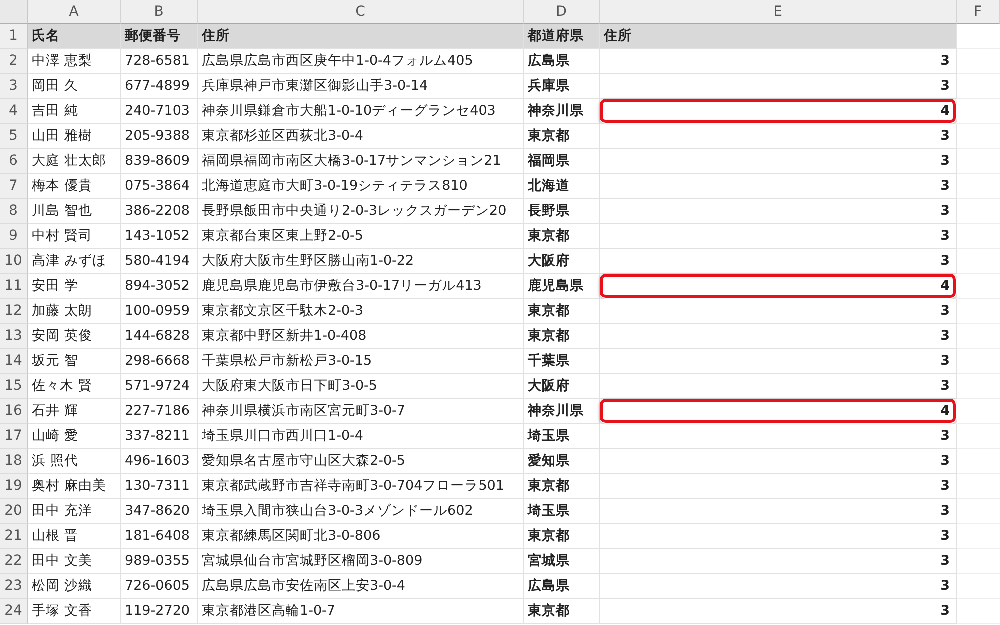  I want to click on table-cell: 神奈川県鎌倉市大船1-0-10ディーグランセ403, so click(361, 111).